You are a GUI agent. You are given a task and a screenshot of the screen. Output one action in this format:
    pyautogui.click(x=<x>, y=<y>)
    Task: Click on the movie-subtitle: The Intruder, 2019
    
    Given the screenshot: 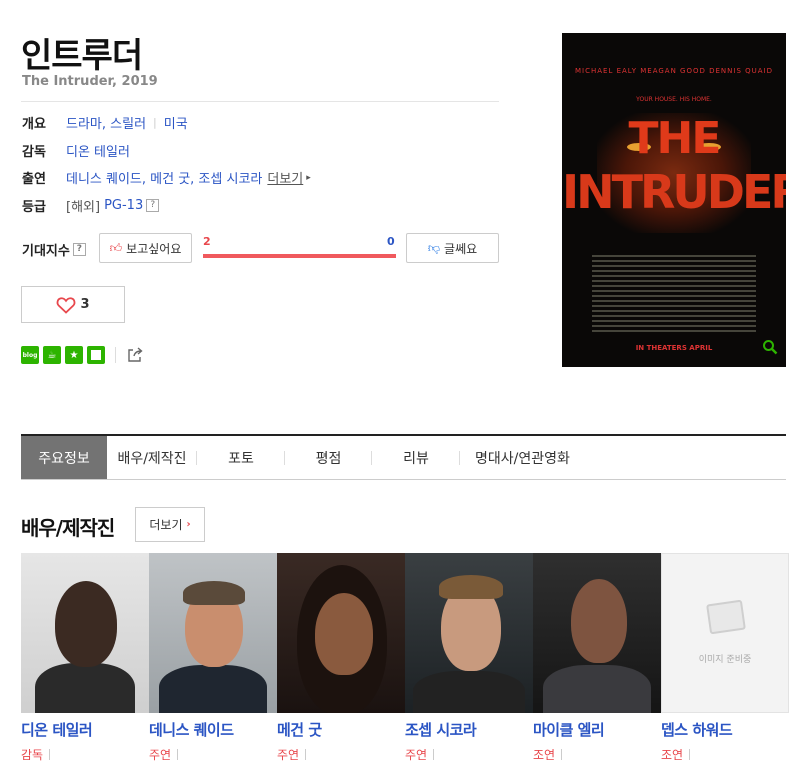 What is the action you would take?
    pyautogui.click(x=90, y=81)
    